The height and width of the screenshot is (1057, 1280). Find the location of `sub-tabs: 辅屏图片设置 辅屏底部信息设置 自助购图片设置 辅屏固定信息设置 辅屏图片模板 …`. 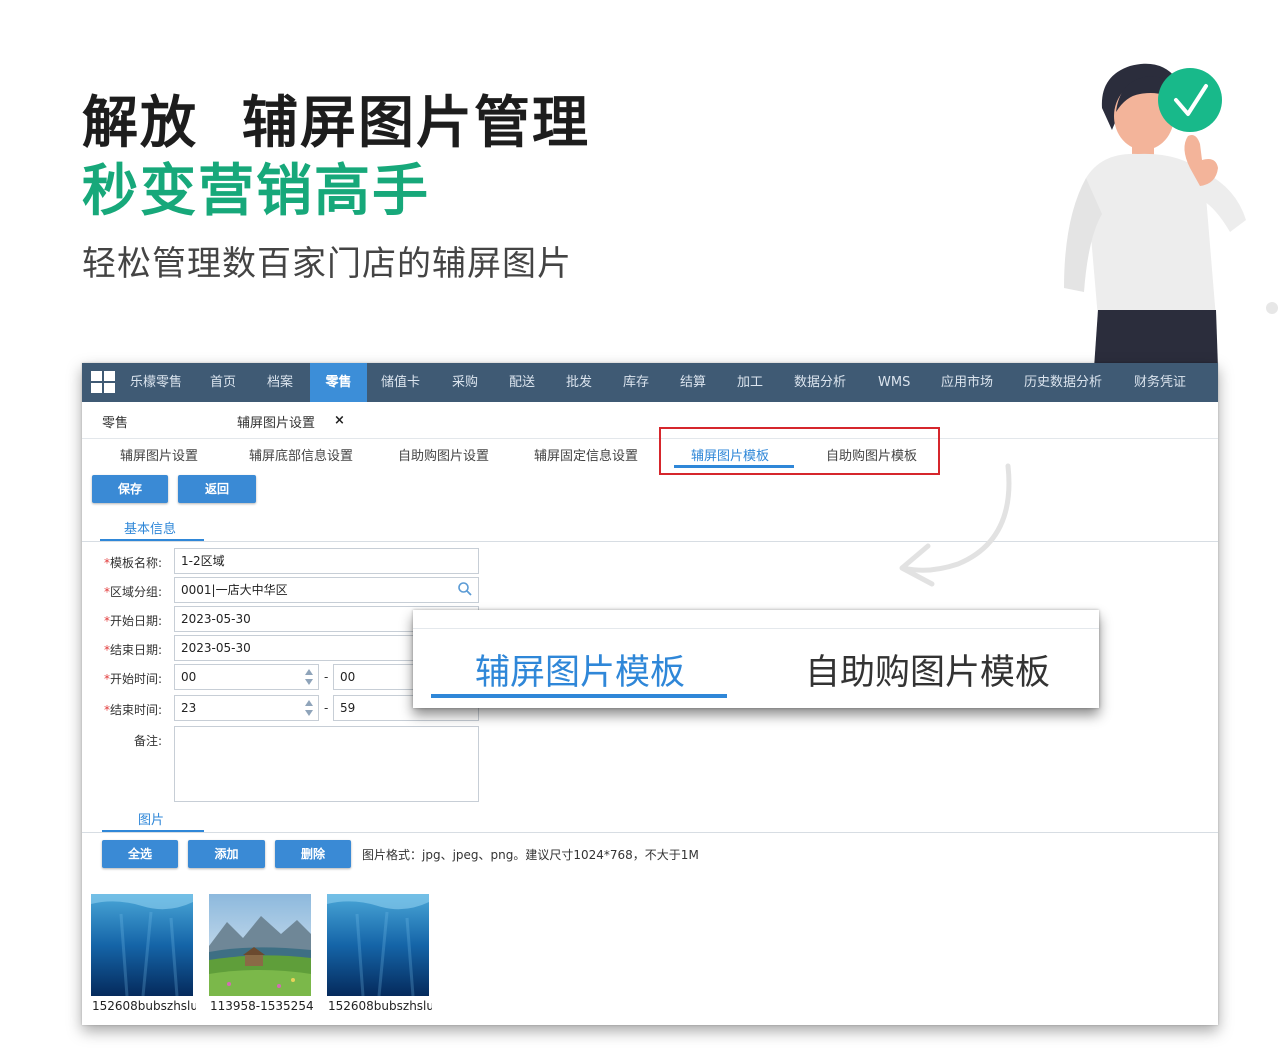

sub-tabs: 辅屏图片设置 辅屏底部信息设置 自助购图片设置 辅屏固定信息设置 辅屏图片模板 … is located at coordinates (650, 455).